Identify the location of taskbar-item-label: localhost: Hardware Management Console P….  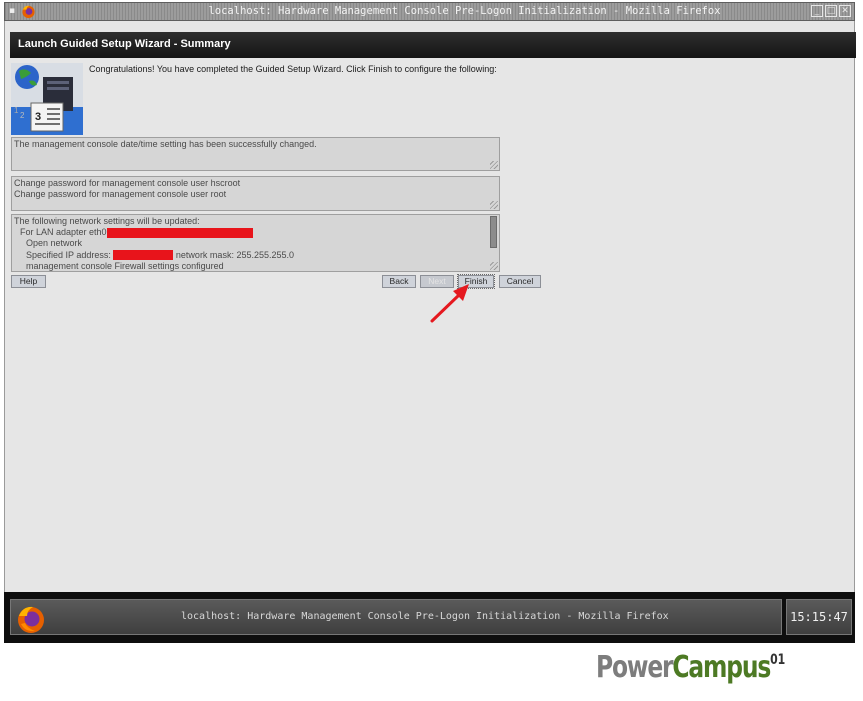
(425, 616).